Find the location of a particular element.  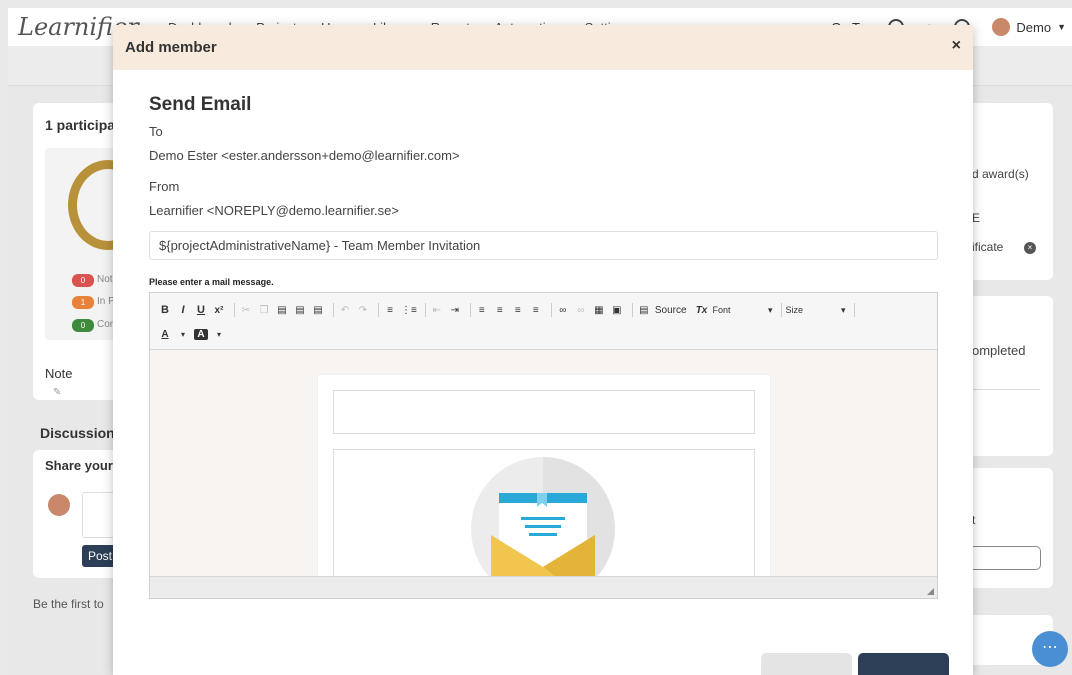

user-name: Demo is located at coordinates (1034, 27).